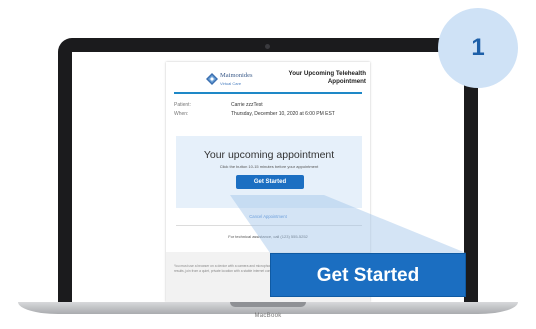 This screenshot has width=536, height=329. I want to click on get-started-callout-button: Get Started, so click(368, 275).